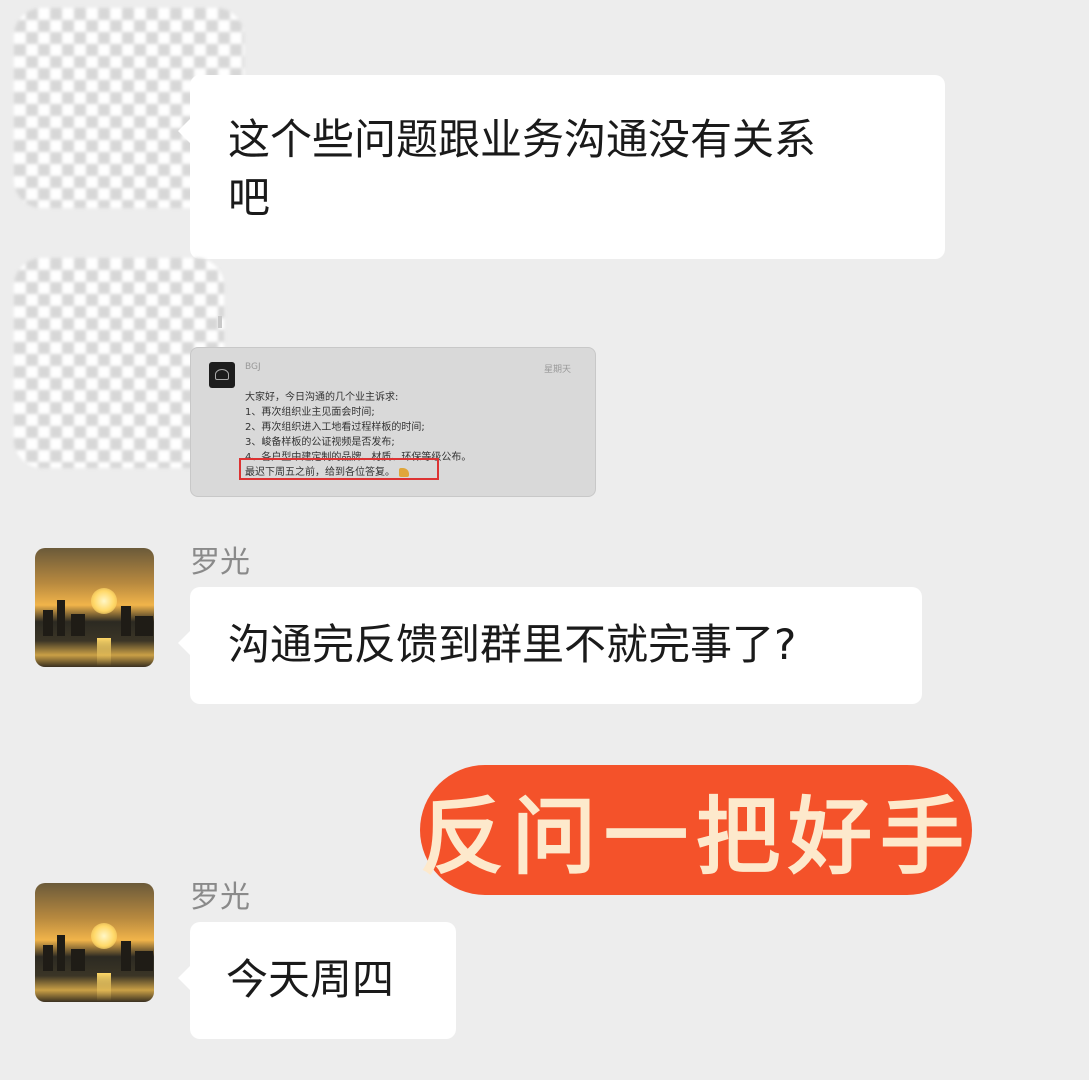 This screenshot has width=1089, height=1080. I want to click on image-text-line: 1、再次组织业主见面会时间;, so click(310, 412).